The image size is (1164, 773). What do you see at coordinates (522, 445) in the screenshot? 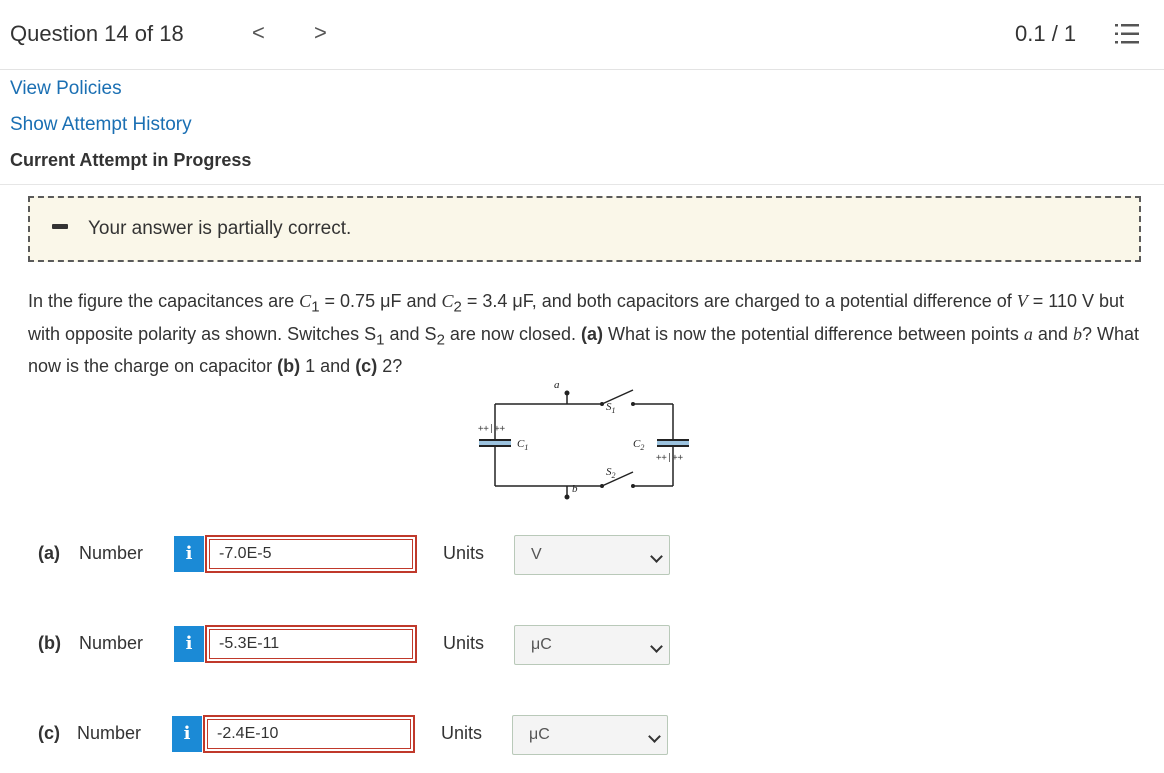
I see `svg-text: C1` at bounding box center [522, 445].